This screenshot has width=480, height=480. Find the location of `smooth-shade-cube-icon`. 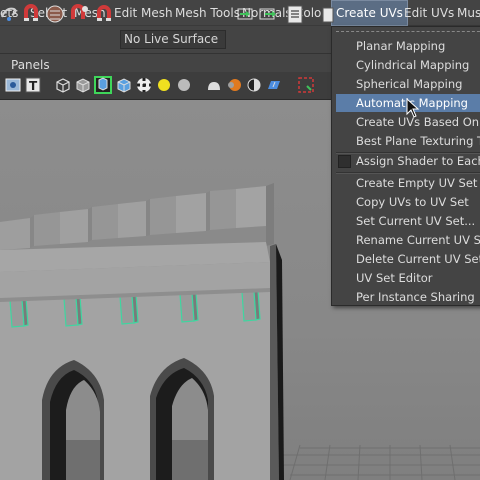

smooth-shade-cube-icon is located at coordinates (83, 85).